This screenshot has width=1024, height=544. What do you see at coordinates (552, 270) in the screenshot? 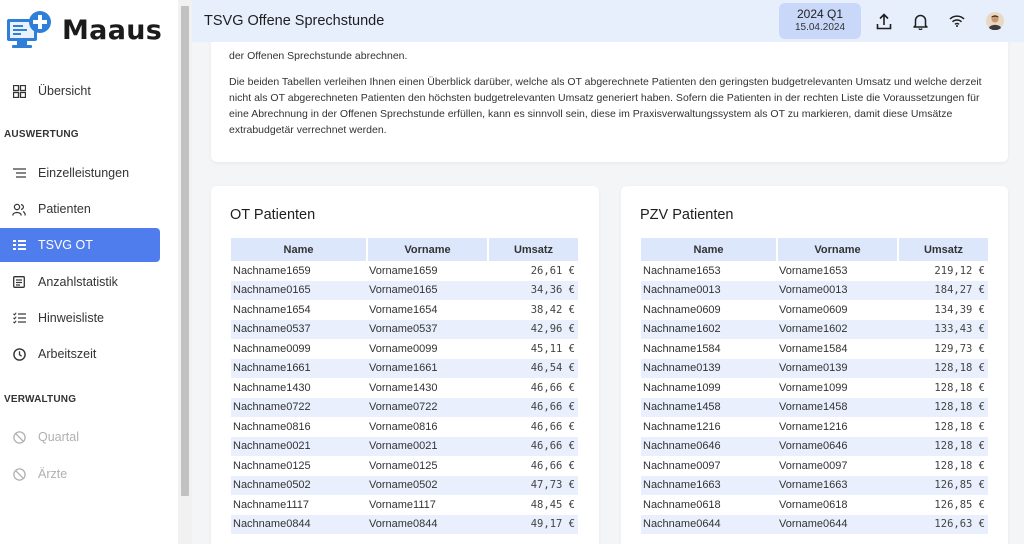
I see `cell-umsatz: 26,61 €` at bounding box center [552, 270].